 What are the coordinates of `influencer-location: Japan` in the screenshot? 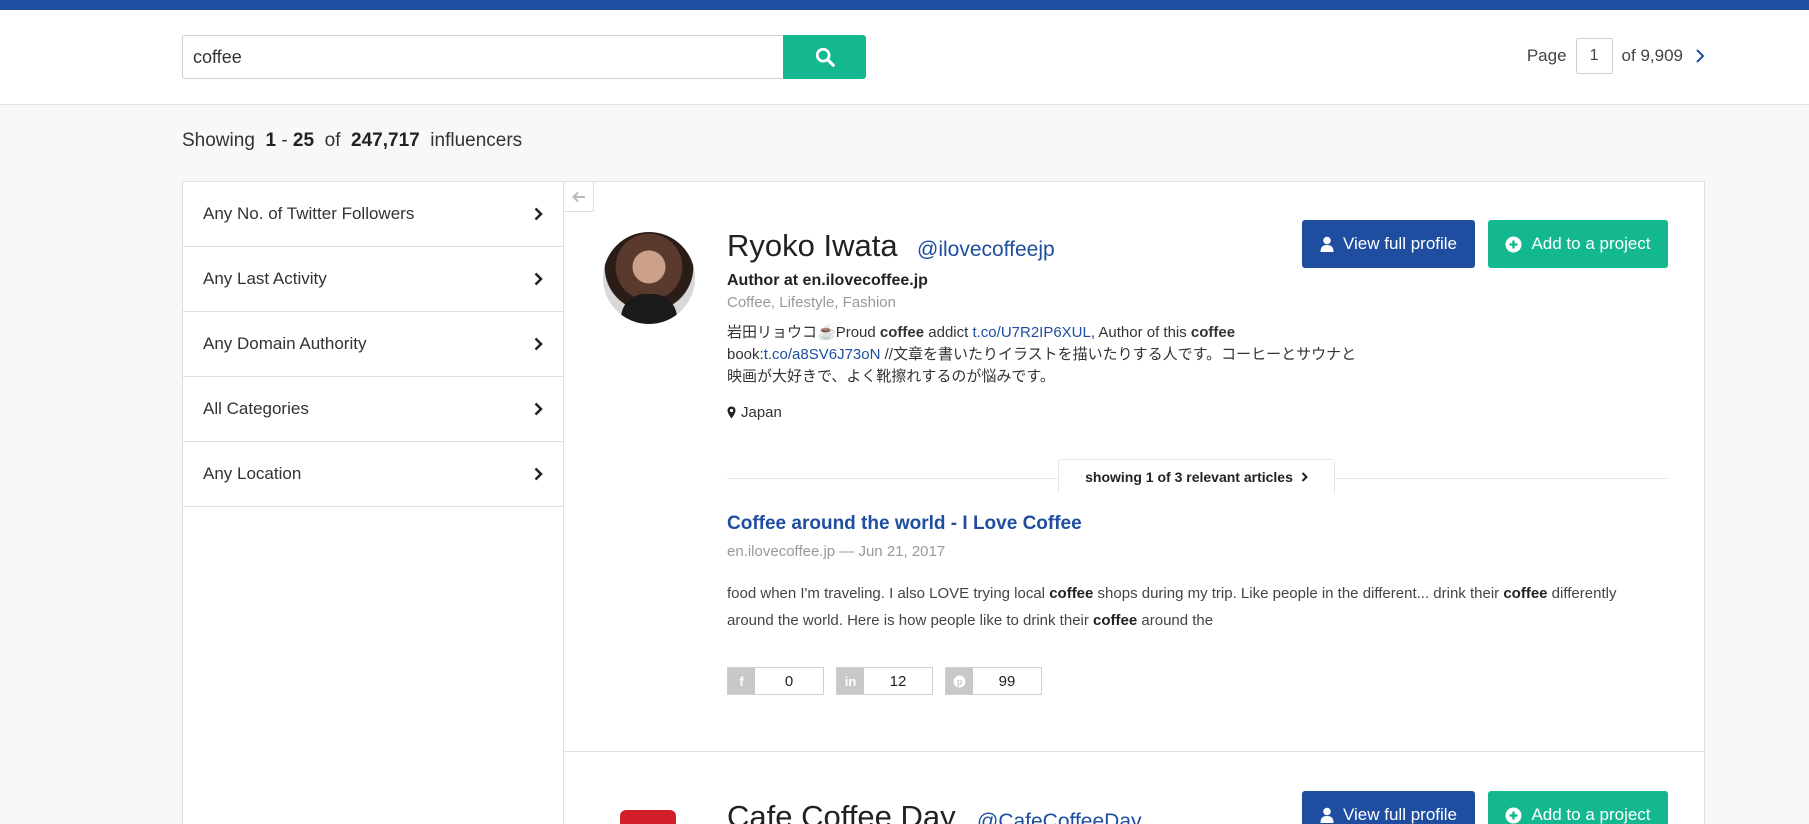 It's located at (754, 412).